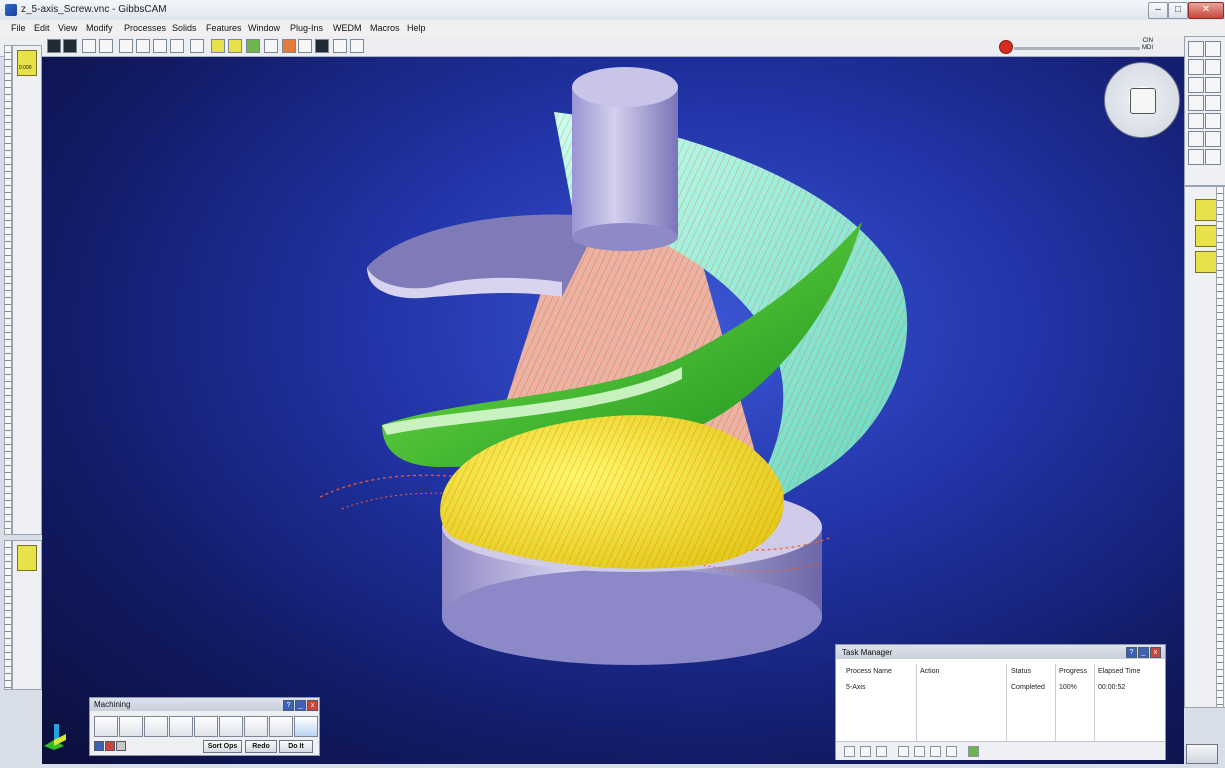 The width and height of the screenshot is (1225, 768). Describe the element at coordinates (1213, 103) in the screenshot. I see `operation-icon` at that location.